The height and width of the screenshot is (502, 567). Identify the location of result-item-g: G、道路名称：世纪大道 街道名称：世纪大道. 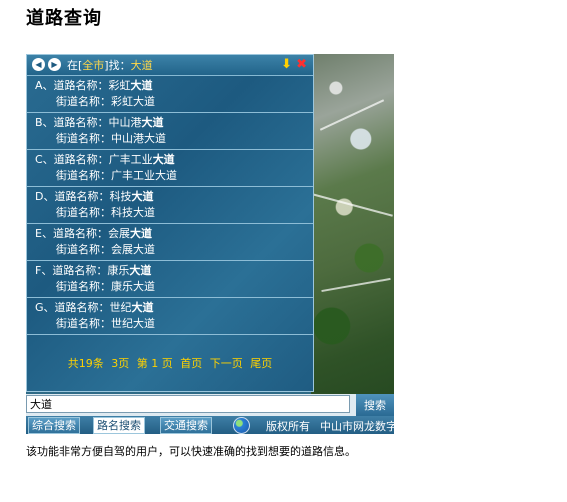
(170, 316).